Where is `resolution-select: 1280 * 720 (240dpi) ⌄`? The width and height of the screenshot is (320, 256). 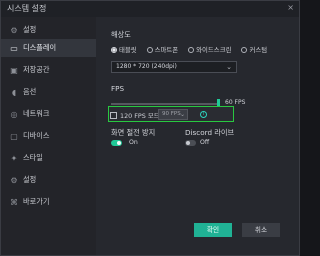 resolution-select: 1280 * 720 (240dpi) ⌄ is located at coordinates (174, 67).